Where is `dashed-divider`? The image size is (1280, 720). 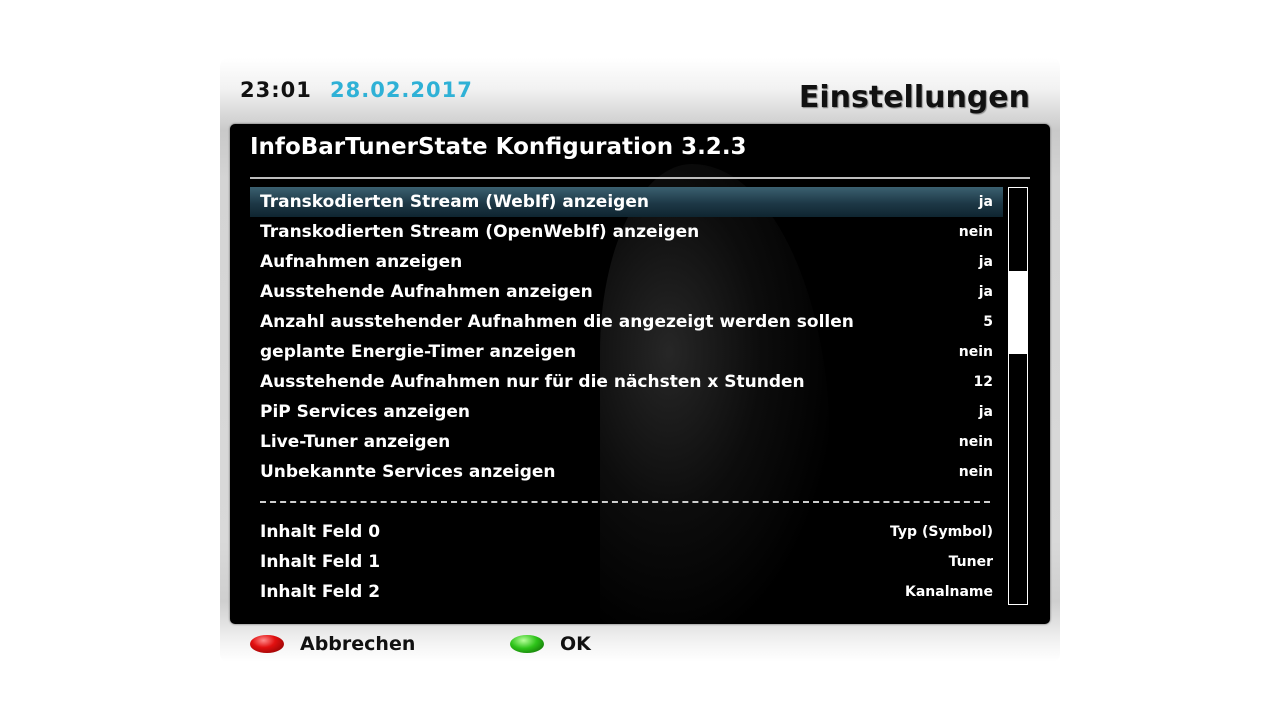
dashed-divider is located at coordinates (625, 502).